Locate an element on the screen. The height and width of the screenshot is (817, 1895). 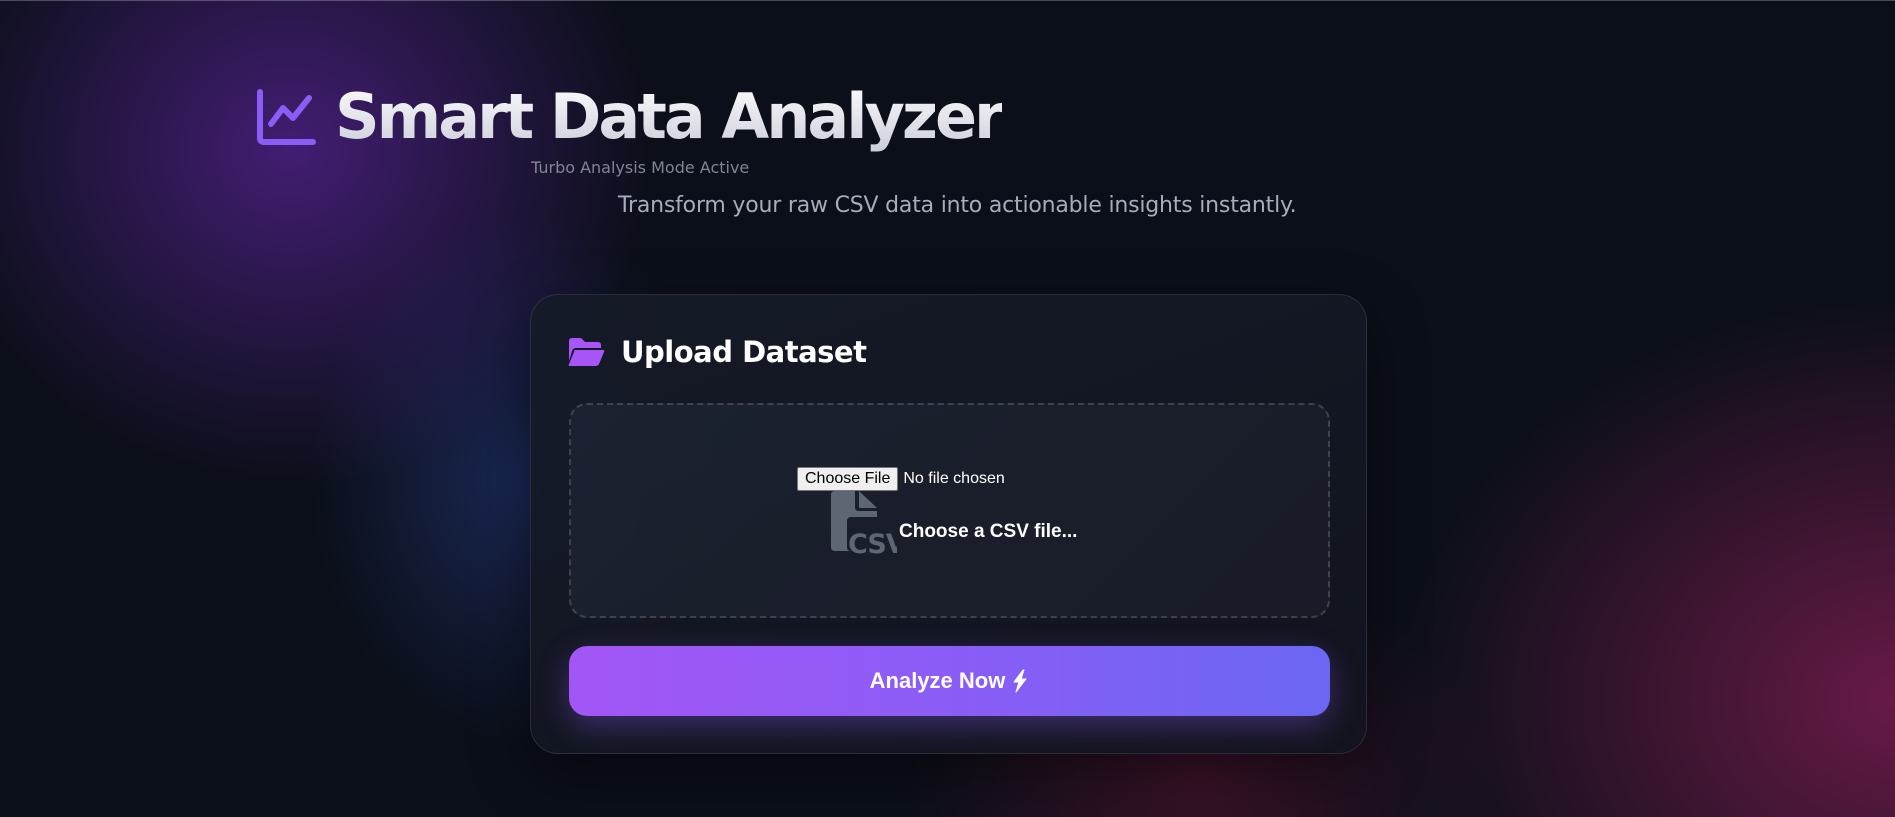
chart-line-icon is located at coordinates (286, 117).